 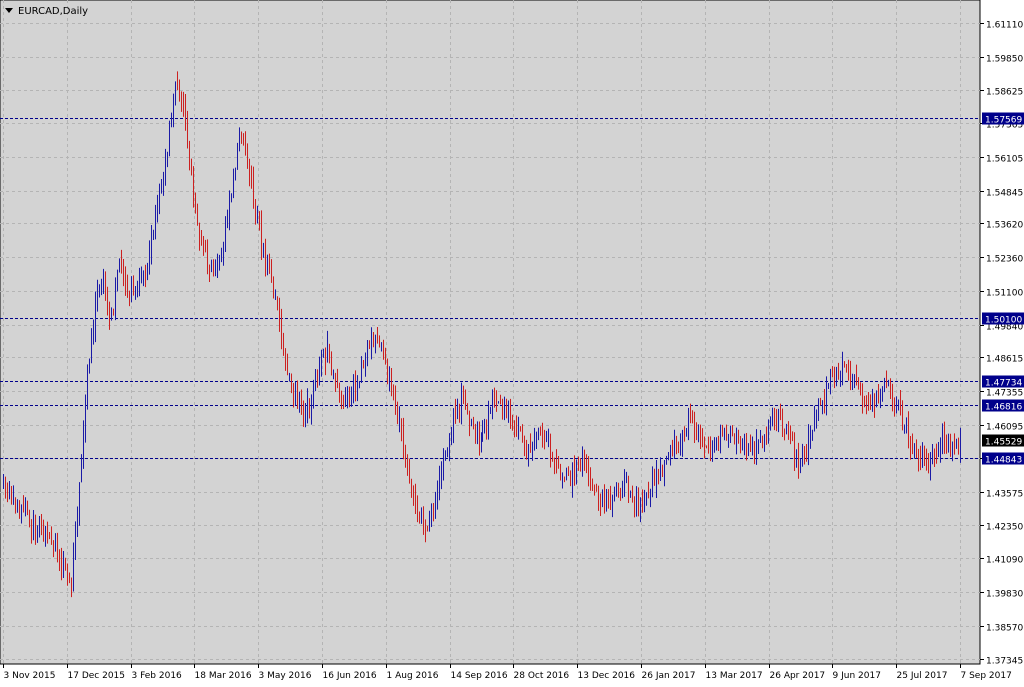 I want to click on y-tick-label: 1.46095, so click(x=1004, y=428).